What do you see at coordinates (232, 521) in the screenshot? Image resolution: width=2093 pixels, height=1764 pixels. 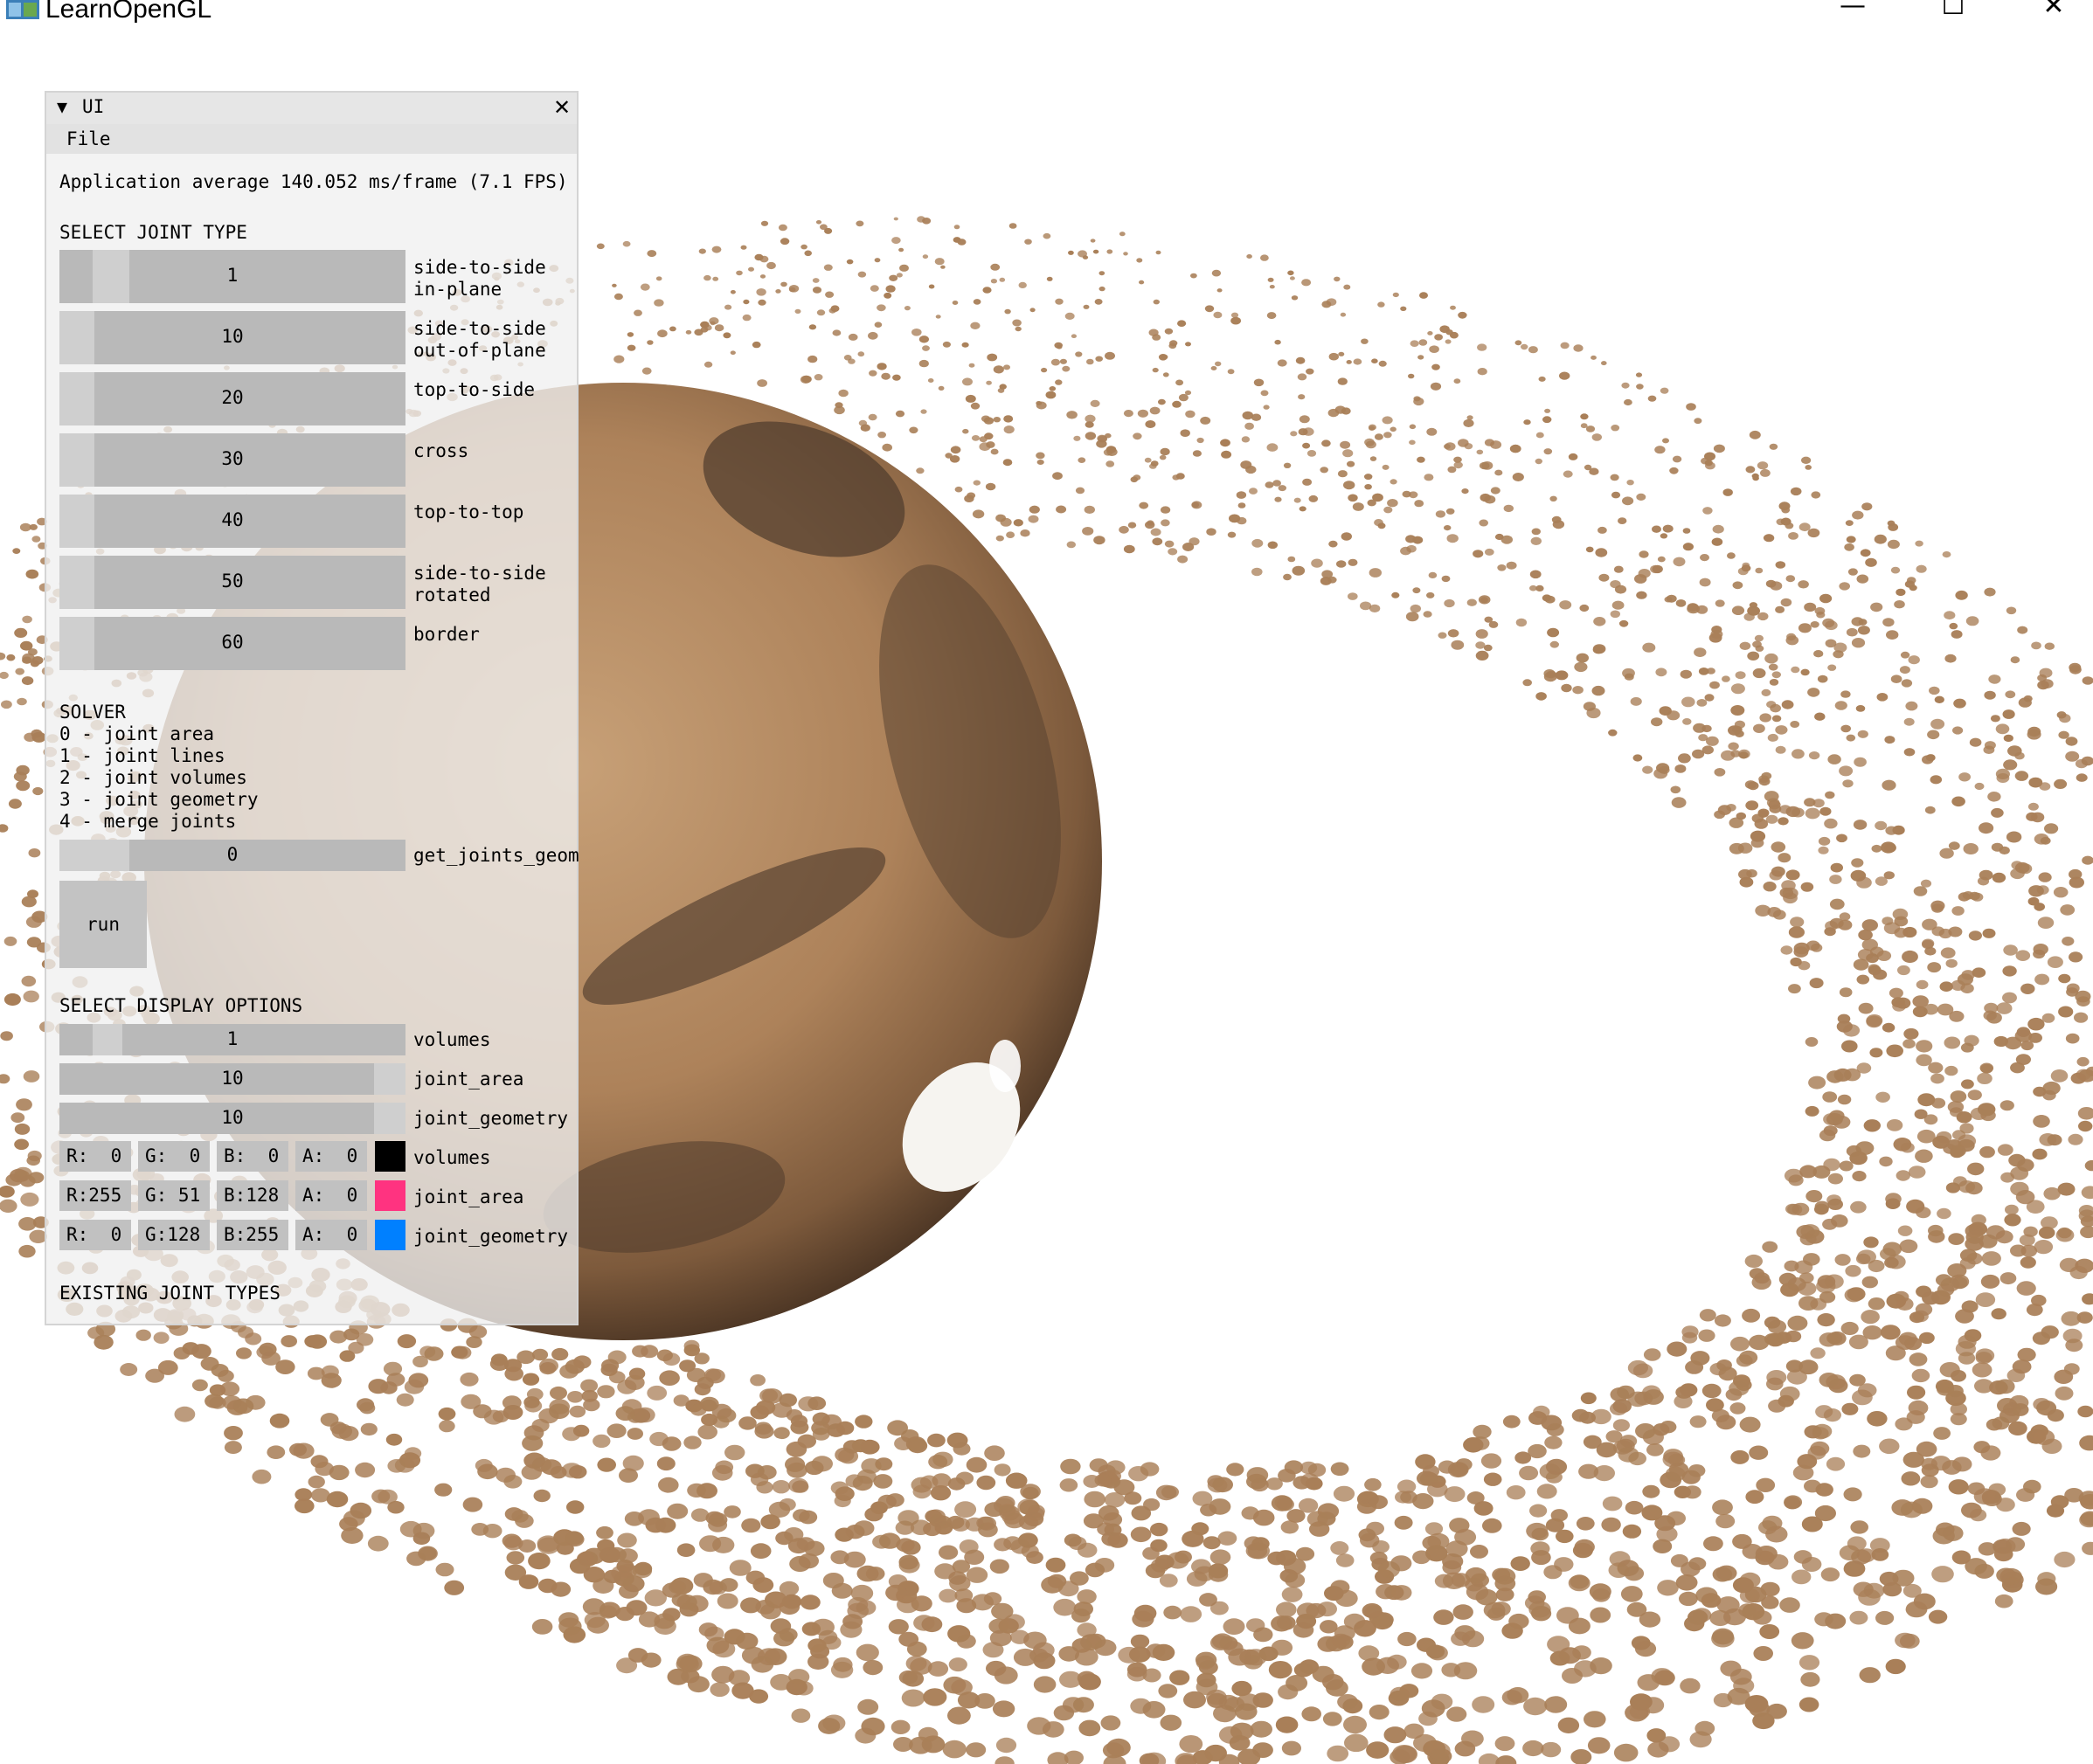 I see `joint-type-slider-40: 40` at bounding box center [232, 521].